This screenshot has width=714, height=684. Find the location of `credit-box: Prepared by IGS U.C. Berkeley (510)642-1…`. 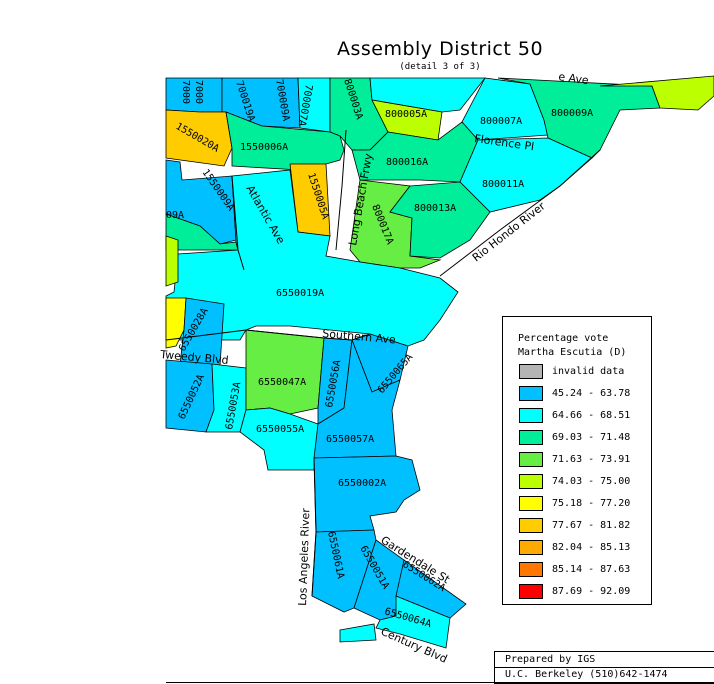

credit-box: Prepared by IGS U.C. Berkeley (510)642-1… is located at coordinates (604, 667).